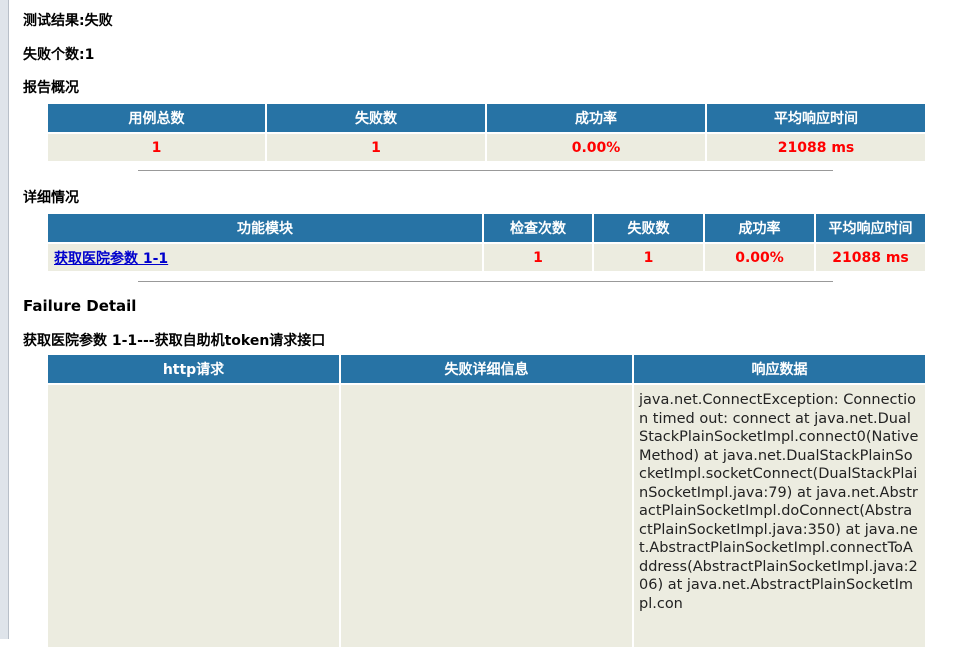 This screenshot has height=649, width=959. I want to click on avg-response-time: 21088 ms, so click(816, 147).